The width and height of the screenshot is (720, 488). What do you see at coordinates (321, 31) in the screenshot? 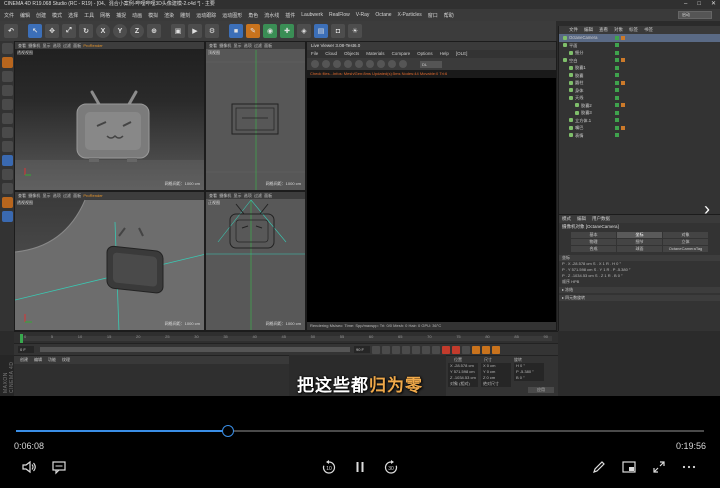
I see `floor-icon: ▤` at bounding box center [321, 31].